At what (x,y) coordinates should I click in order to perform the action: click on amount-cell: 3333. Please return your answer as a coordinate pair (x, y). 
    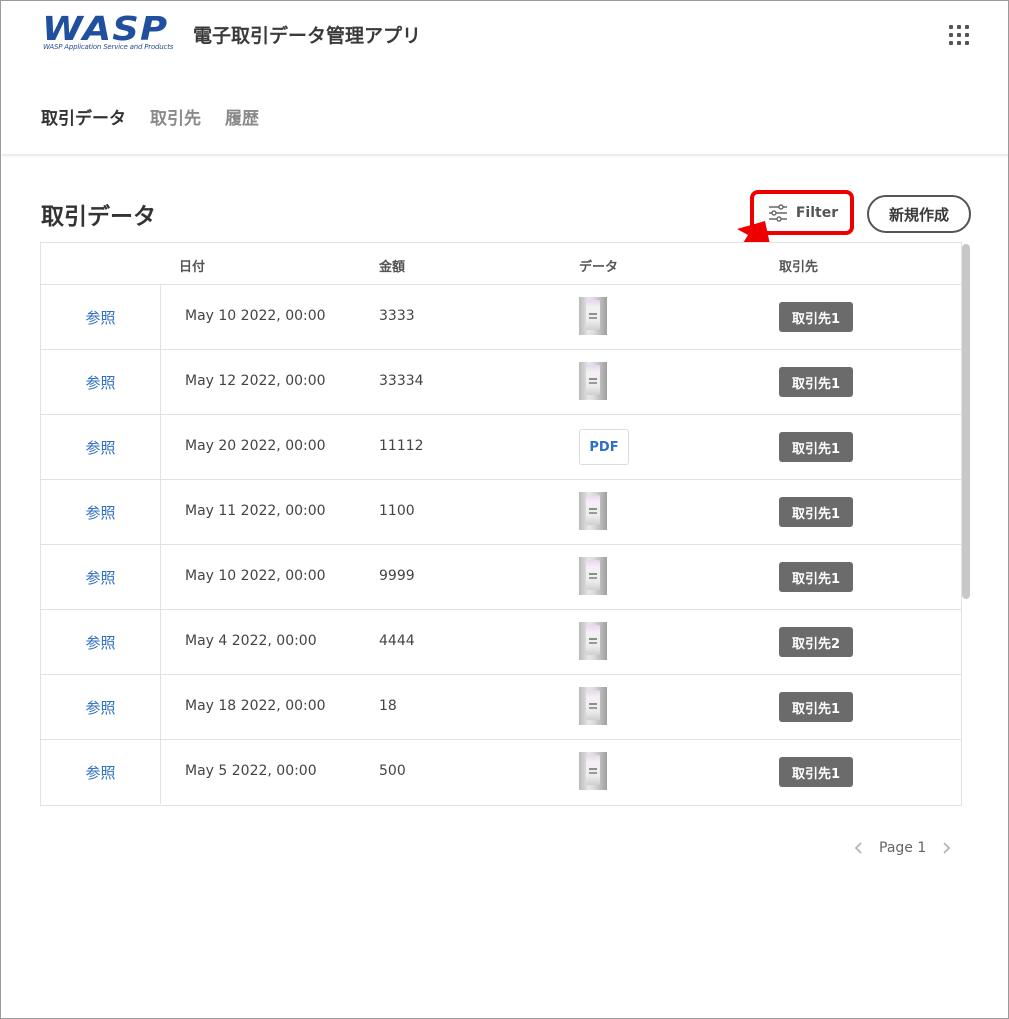
    Looking at the image, I should click on (397, 316).